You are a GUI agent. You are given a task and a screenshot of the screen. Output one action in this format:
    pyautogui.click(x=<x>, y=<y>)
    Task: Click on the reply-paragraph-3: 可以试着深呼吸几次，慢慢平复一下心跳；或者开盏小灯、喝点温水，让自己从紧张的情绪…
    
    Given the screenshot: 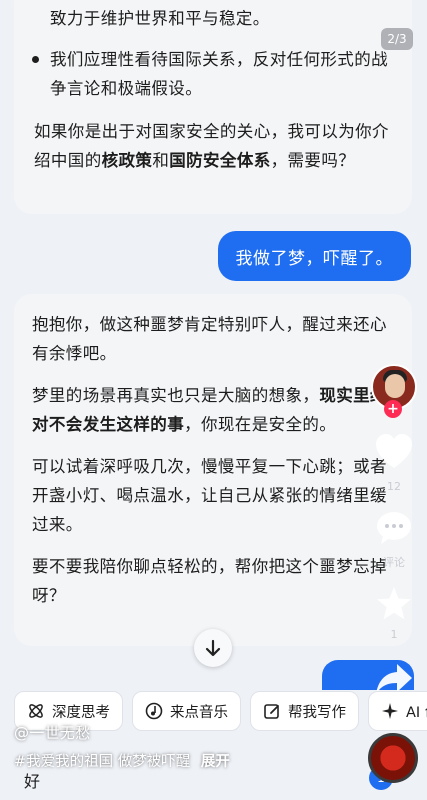 What is the action you would take?
    pyautogui.click(x=209, y=495)
    